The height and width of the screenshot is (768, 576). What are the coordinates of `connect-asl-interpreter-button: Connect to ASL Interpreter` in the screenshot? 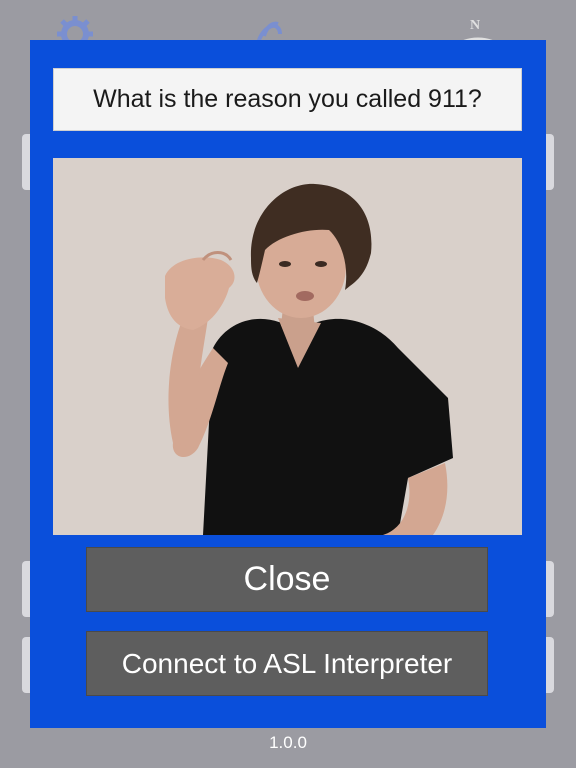 It's located at (287, 663).